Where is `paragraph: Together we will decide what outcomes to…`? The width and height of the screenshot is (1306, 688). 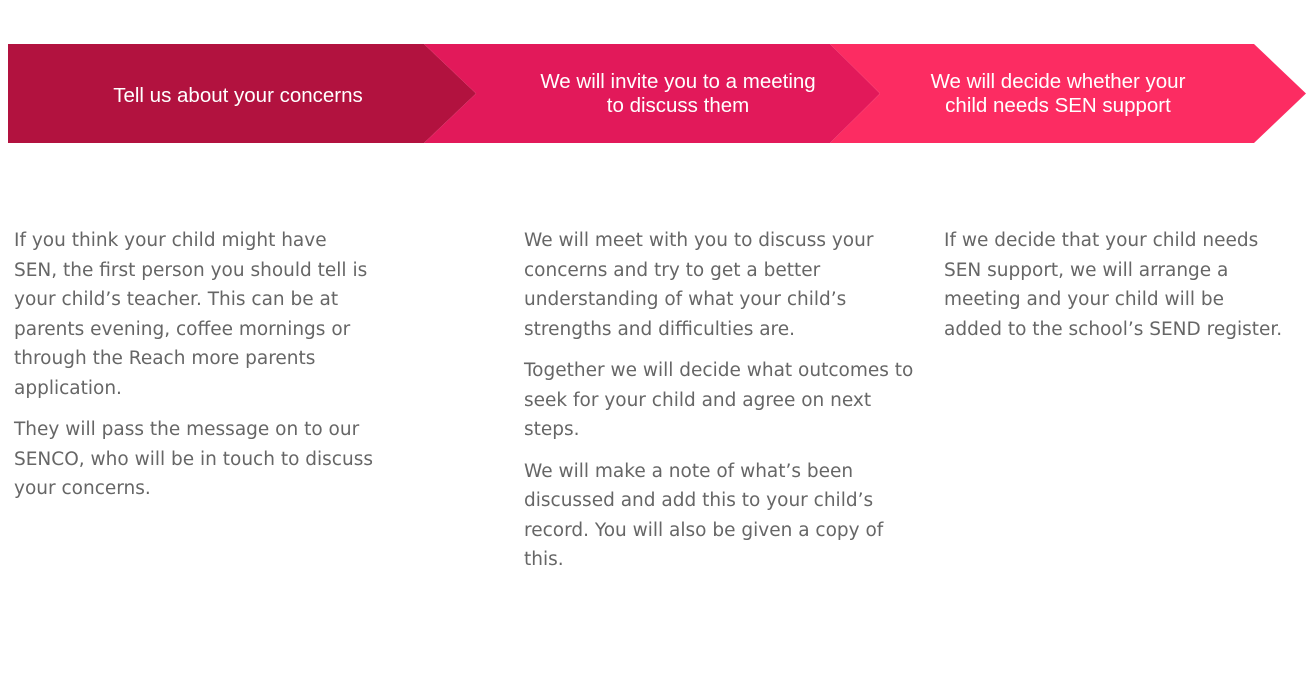 paragraph: Together we will decide what outcomes to… is located at coordinates (719, 400).